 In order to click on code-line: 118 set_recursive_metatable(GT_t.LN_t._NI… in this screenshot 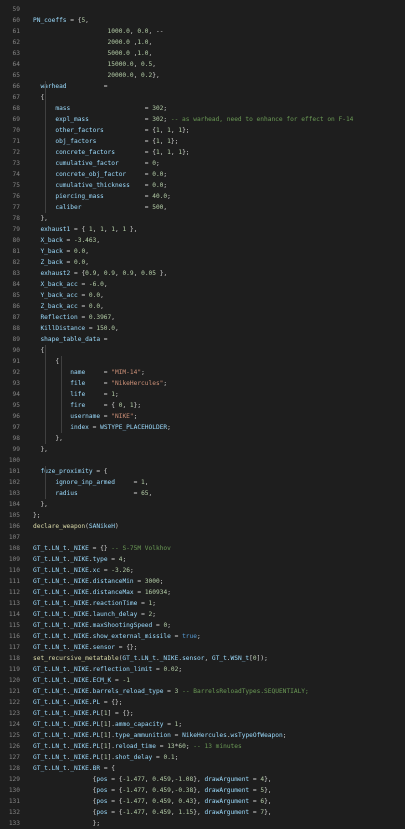, I will do `click(202, 658)`.